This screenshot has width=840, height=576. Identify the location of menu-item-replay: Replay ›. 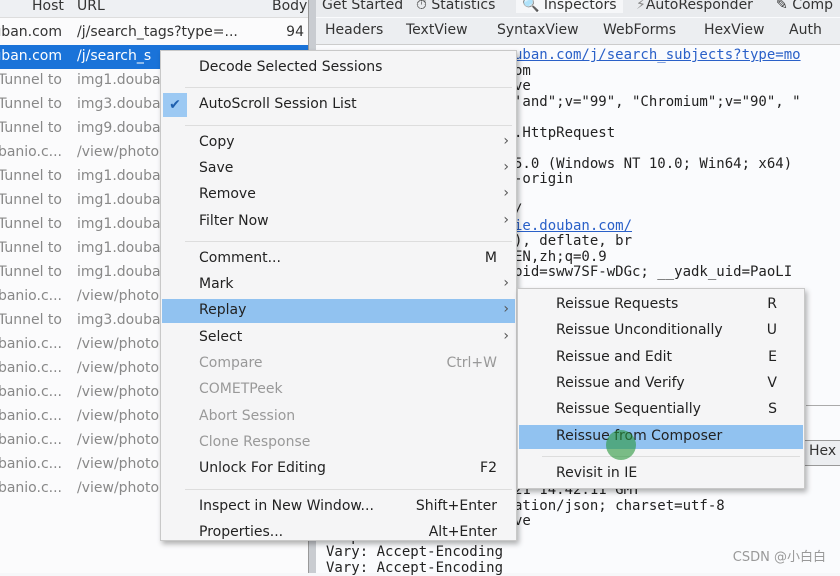
(338, 311).